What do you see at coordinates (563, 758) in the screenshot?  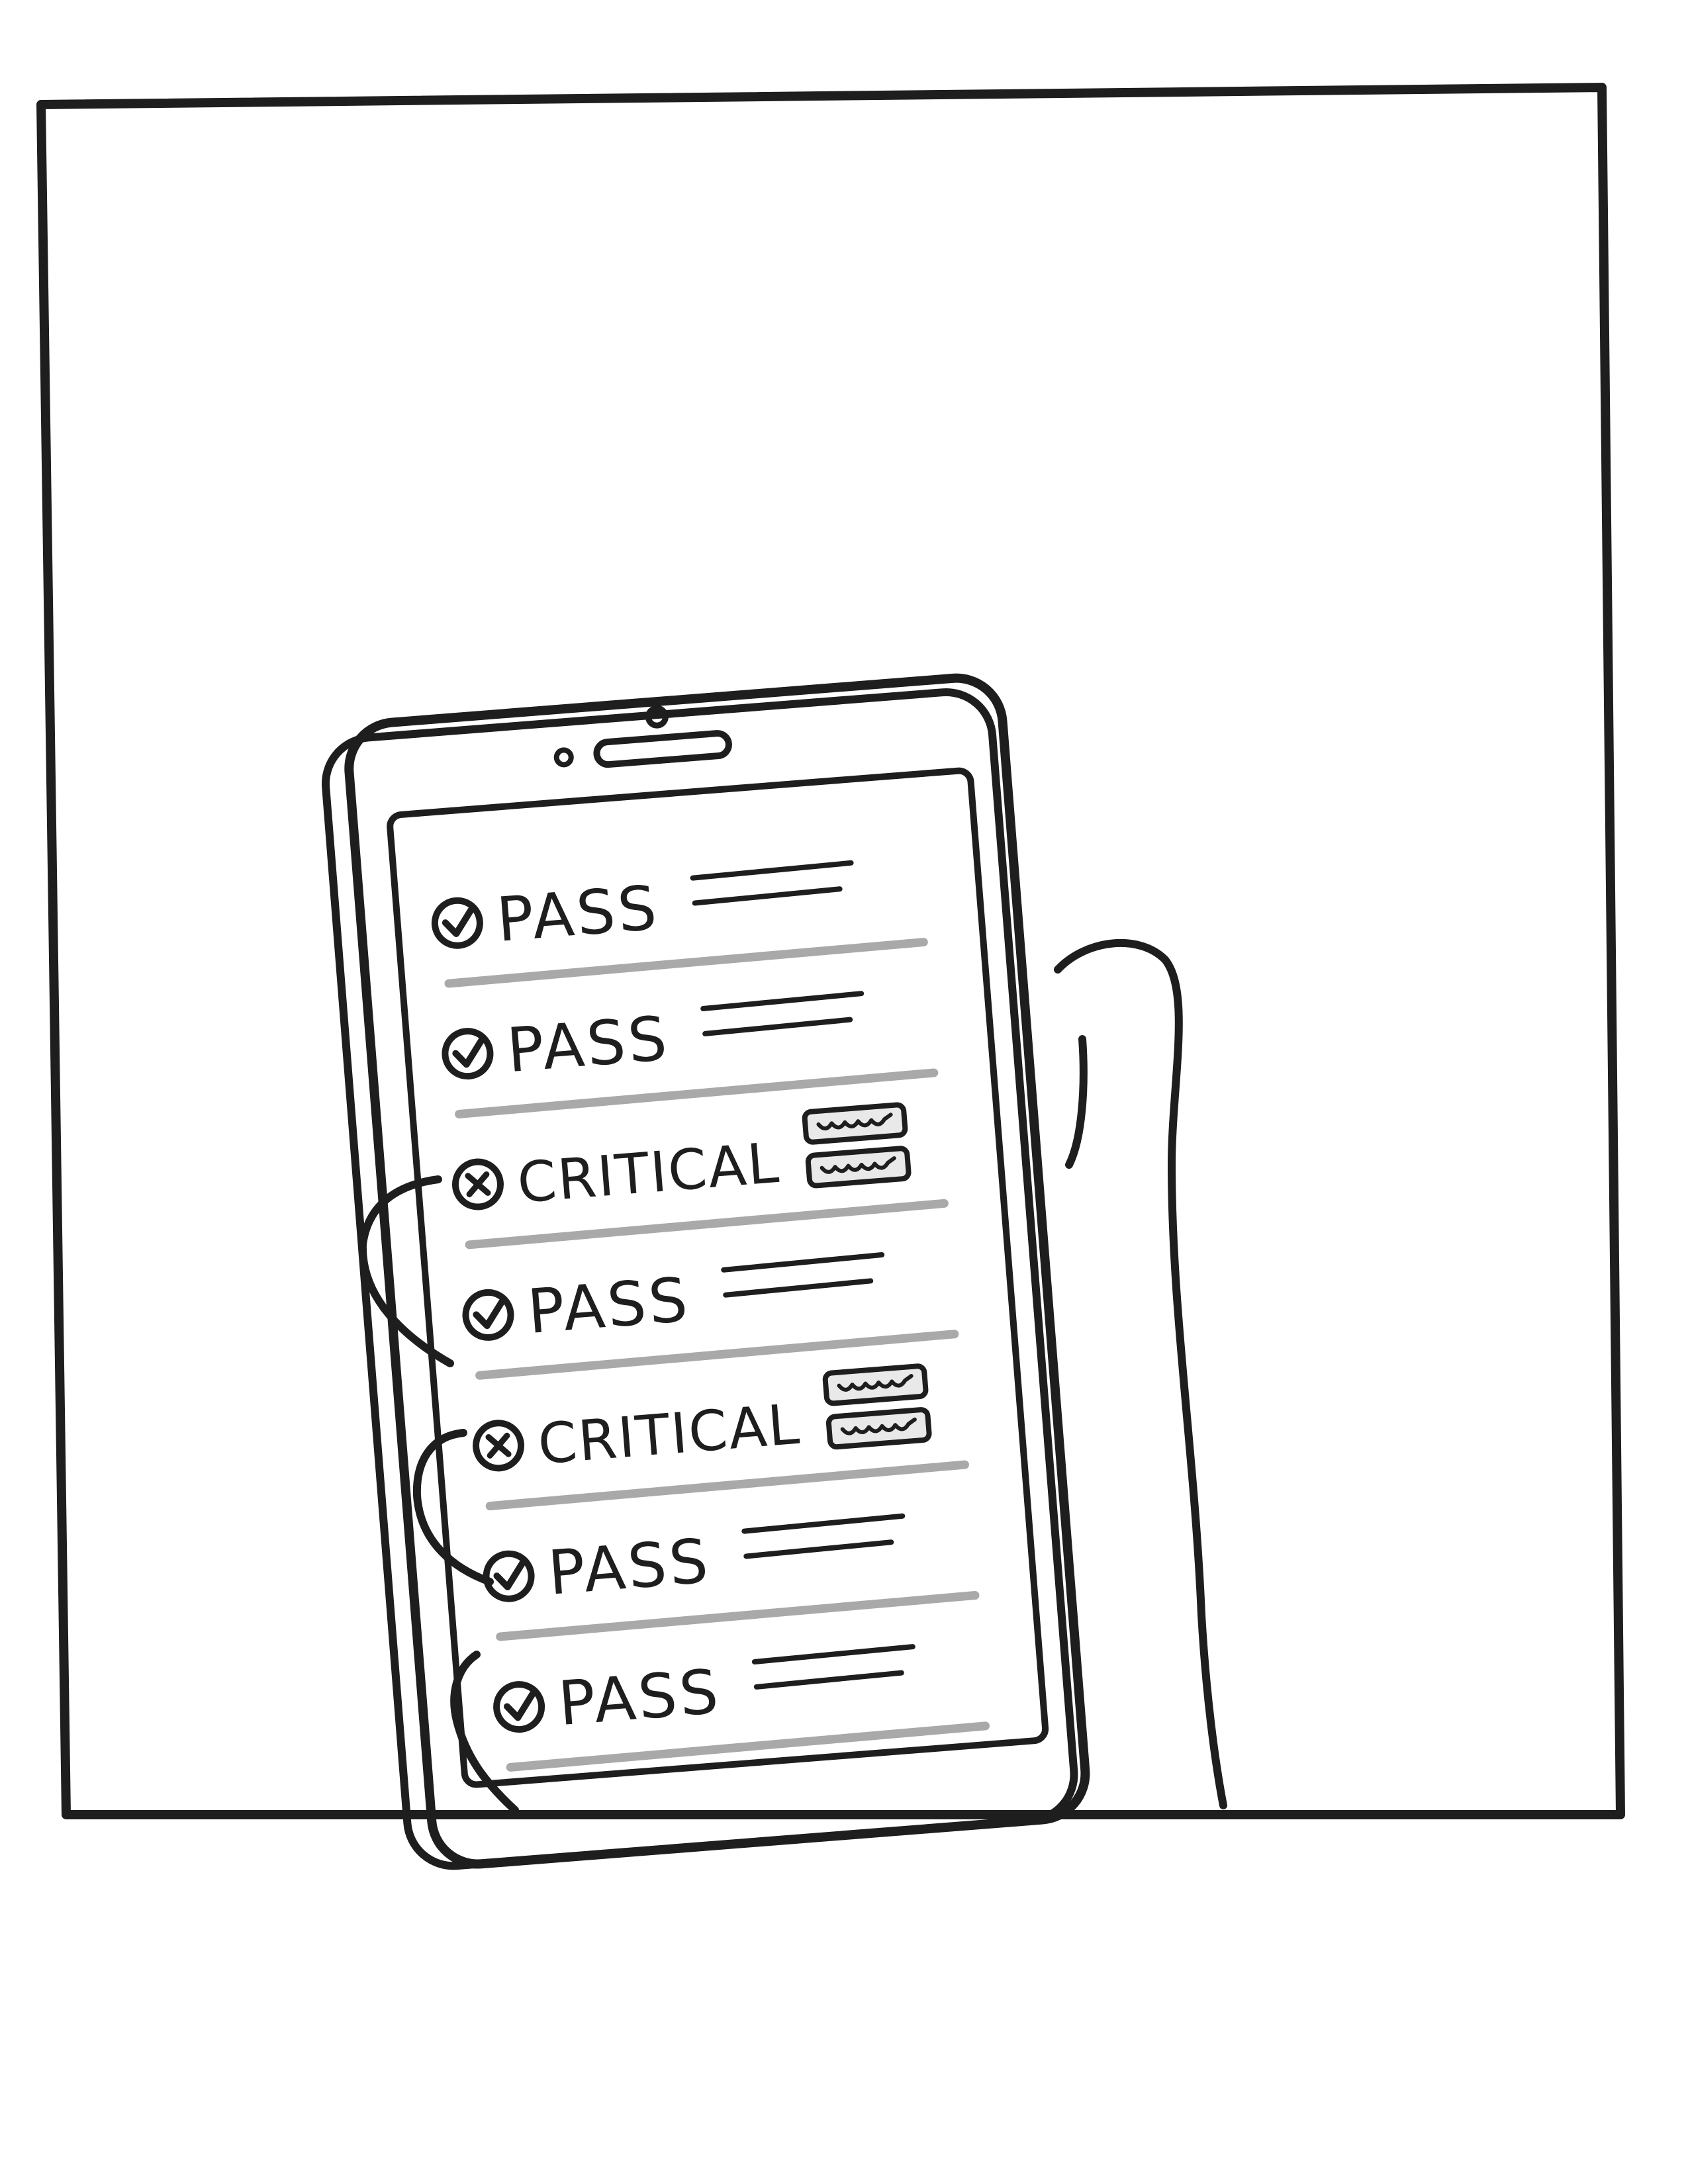 I see `sensor-dot` at bounding box center [563, 758].